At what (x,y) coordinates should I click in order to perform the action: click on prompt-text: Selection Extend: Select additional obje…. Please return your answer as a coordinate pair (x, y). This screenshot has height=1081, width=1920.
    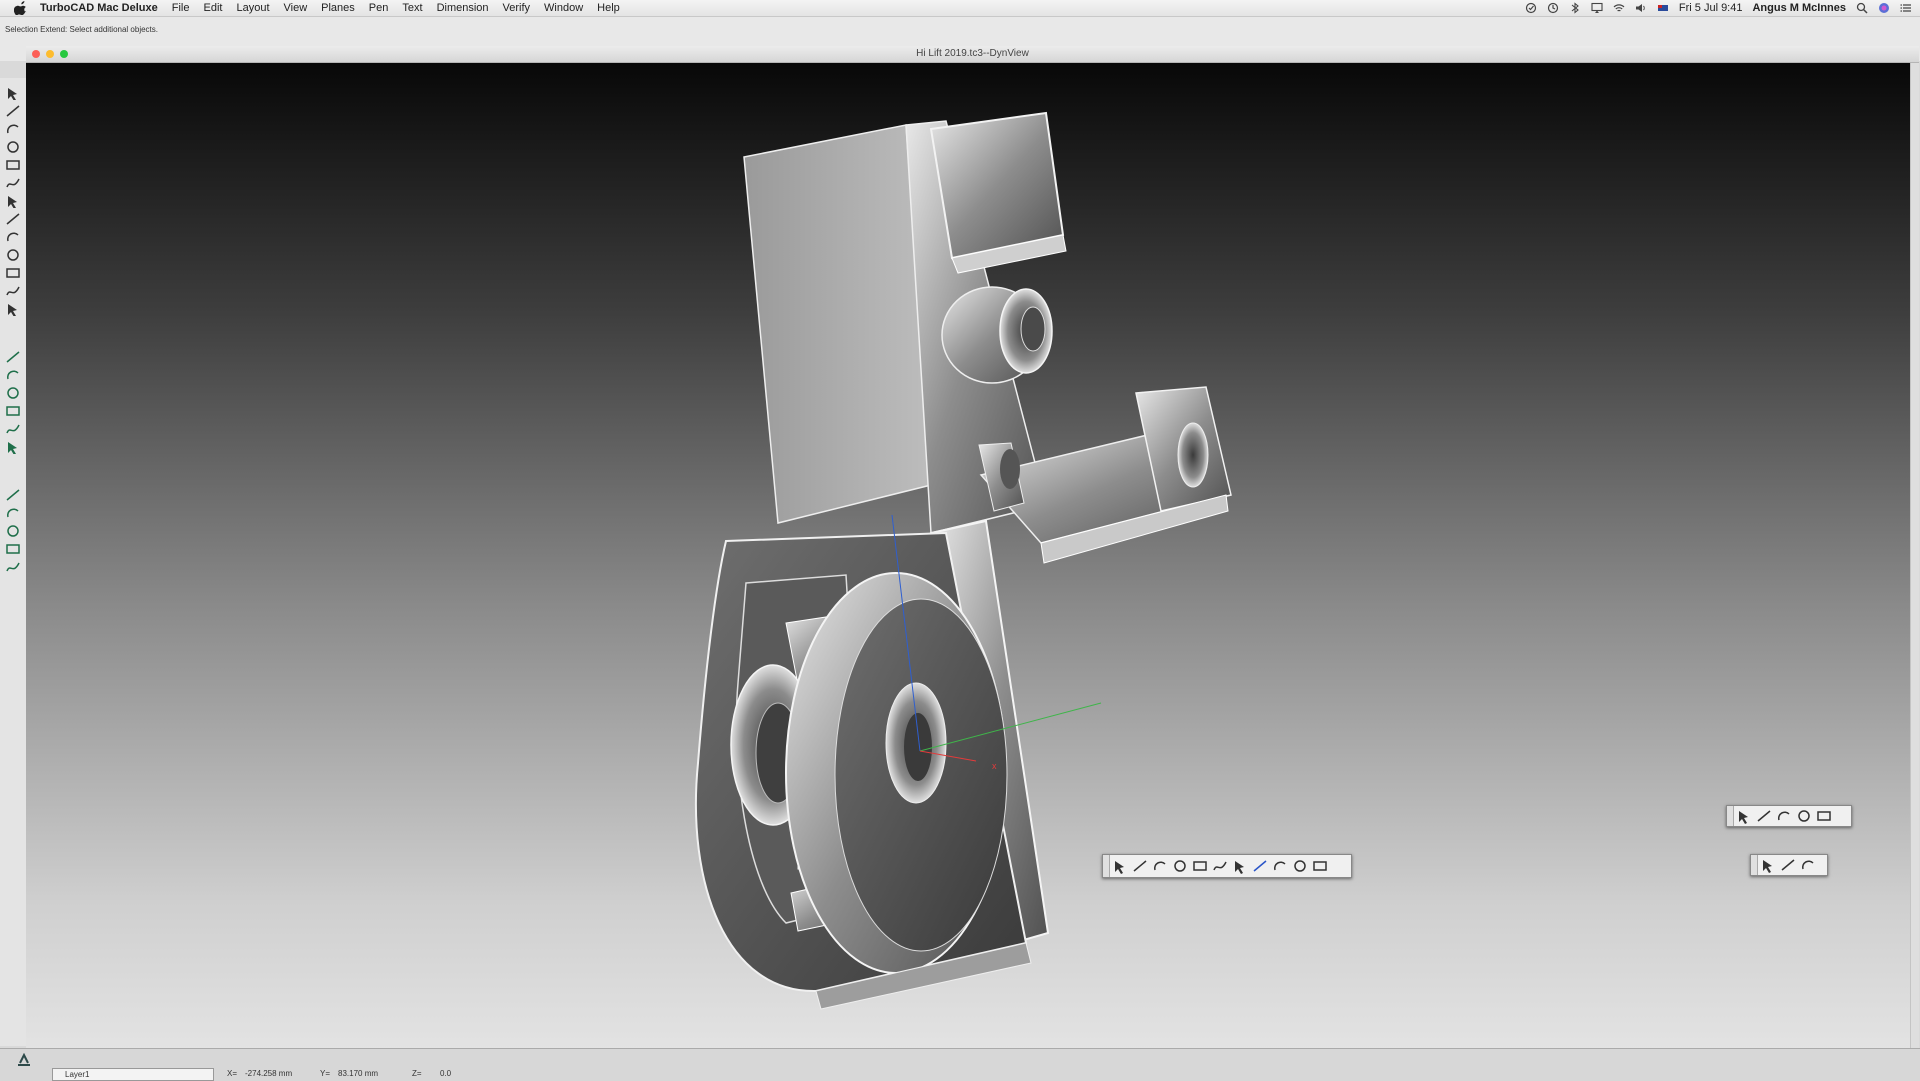
    Looking at the image, I should click on (81, 29).